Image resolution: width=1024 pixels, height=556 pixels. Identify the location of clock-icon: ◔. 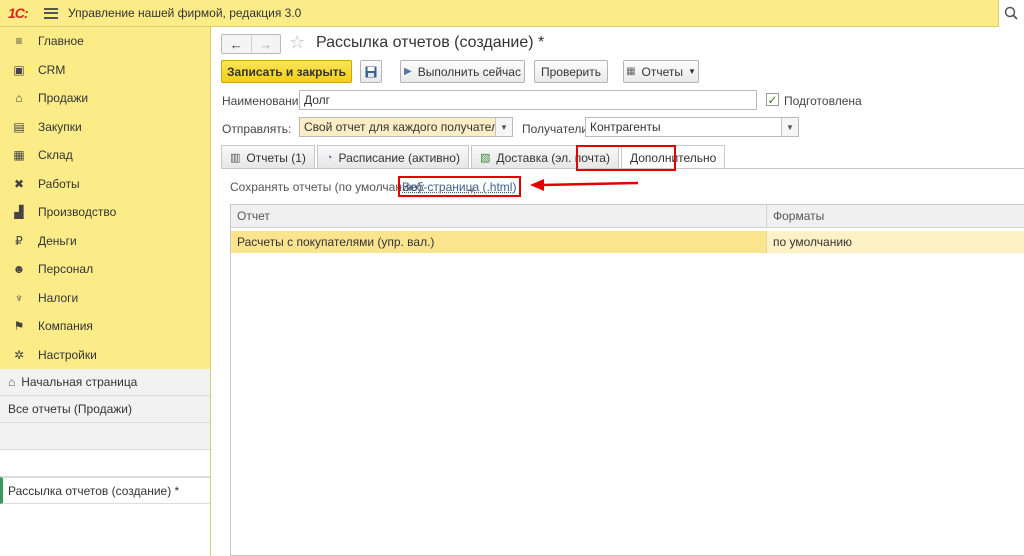
(329, 157).